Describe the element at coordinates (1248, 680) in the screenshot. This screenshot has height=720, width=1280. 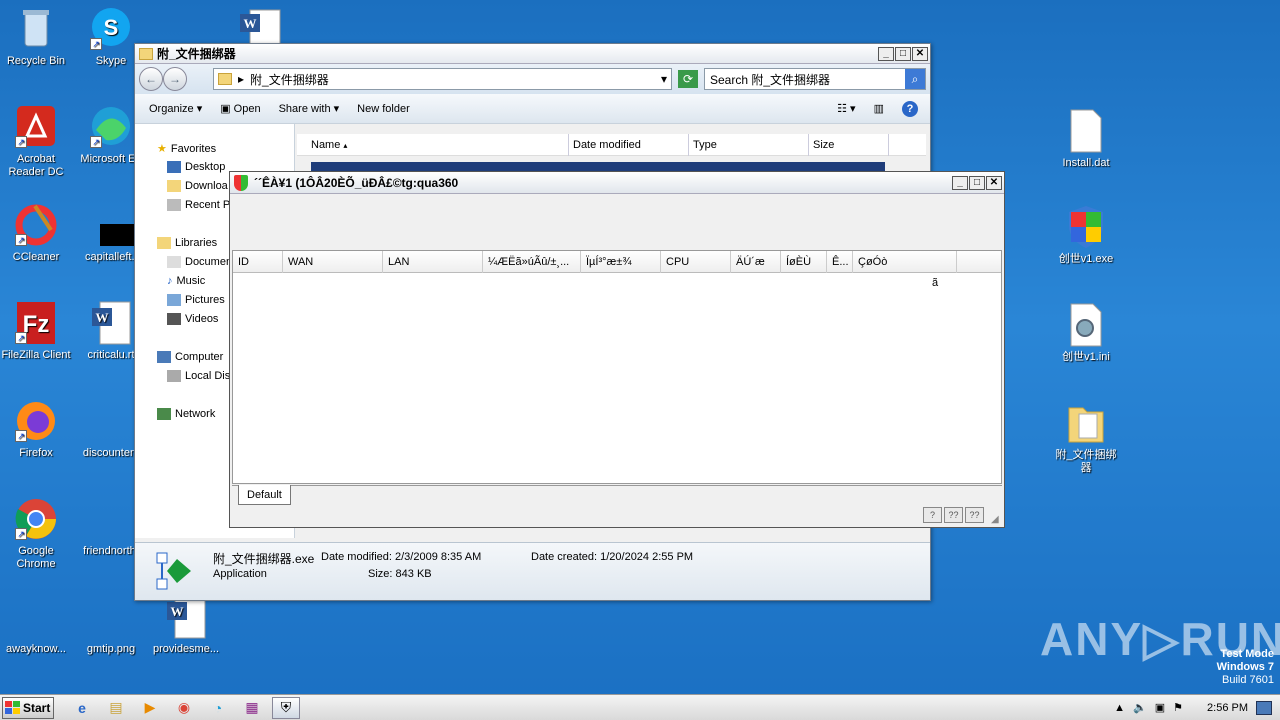
I see `build-line: Build 7601` at that location.